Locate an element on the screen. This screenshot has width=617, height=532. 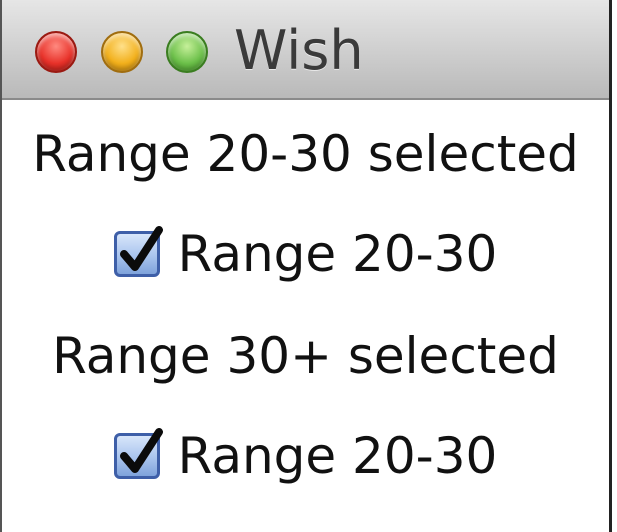
checkbox-1: Range 20-30 is located at coordinates (305, 254).